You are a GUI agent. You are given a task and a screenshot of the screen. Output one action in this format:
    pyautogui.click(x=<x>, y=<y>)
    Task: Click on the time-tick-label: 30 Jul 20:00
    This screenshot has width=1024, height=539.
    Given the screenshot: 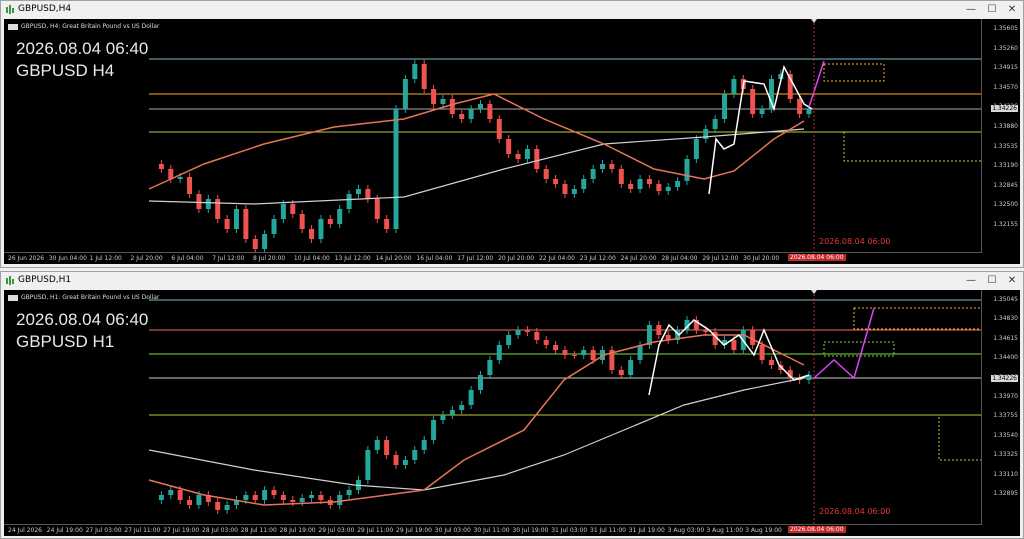 What is the action you would take?
    pyautogui.click(x=761, y=258)
    